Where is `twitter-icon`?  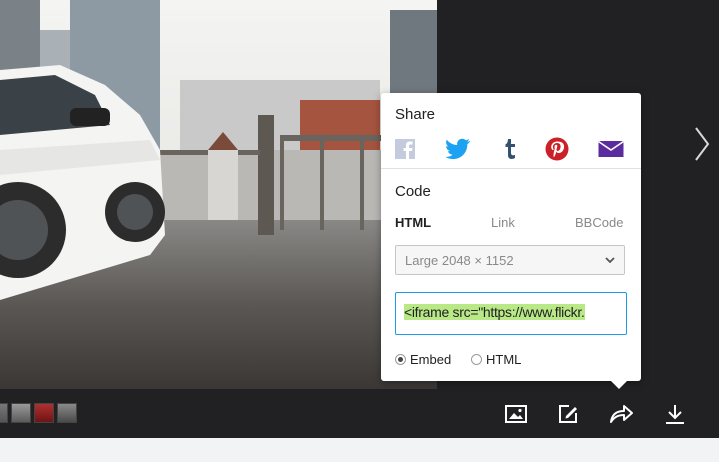 twitter-icon is located at coordinates (458, 149).